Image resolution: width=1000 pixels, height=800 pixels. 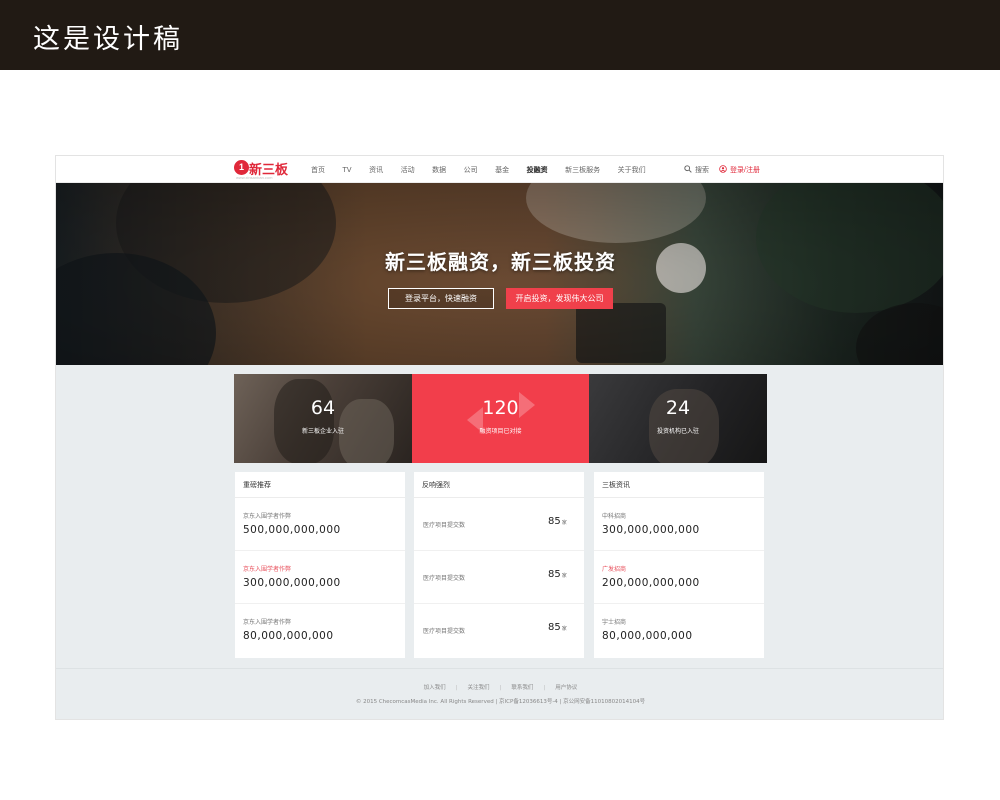 What do you see at coordinates (678, 408) in the screenshot?
I see `stat-number: 24` at bounding box center [678, 408].